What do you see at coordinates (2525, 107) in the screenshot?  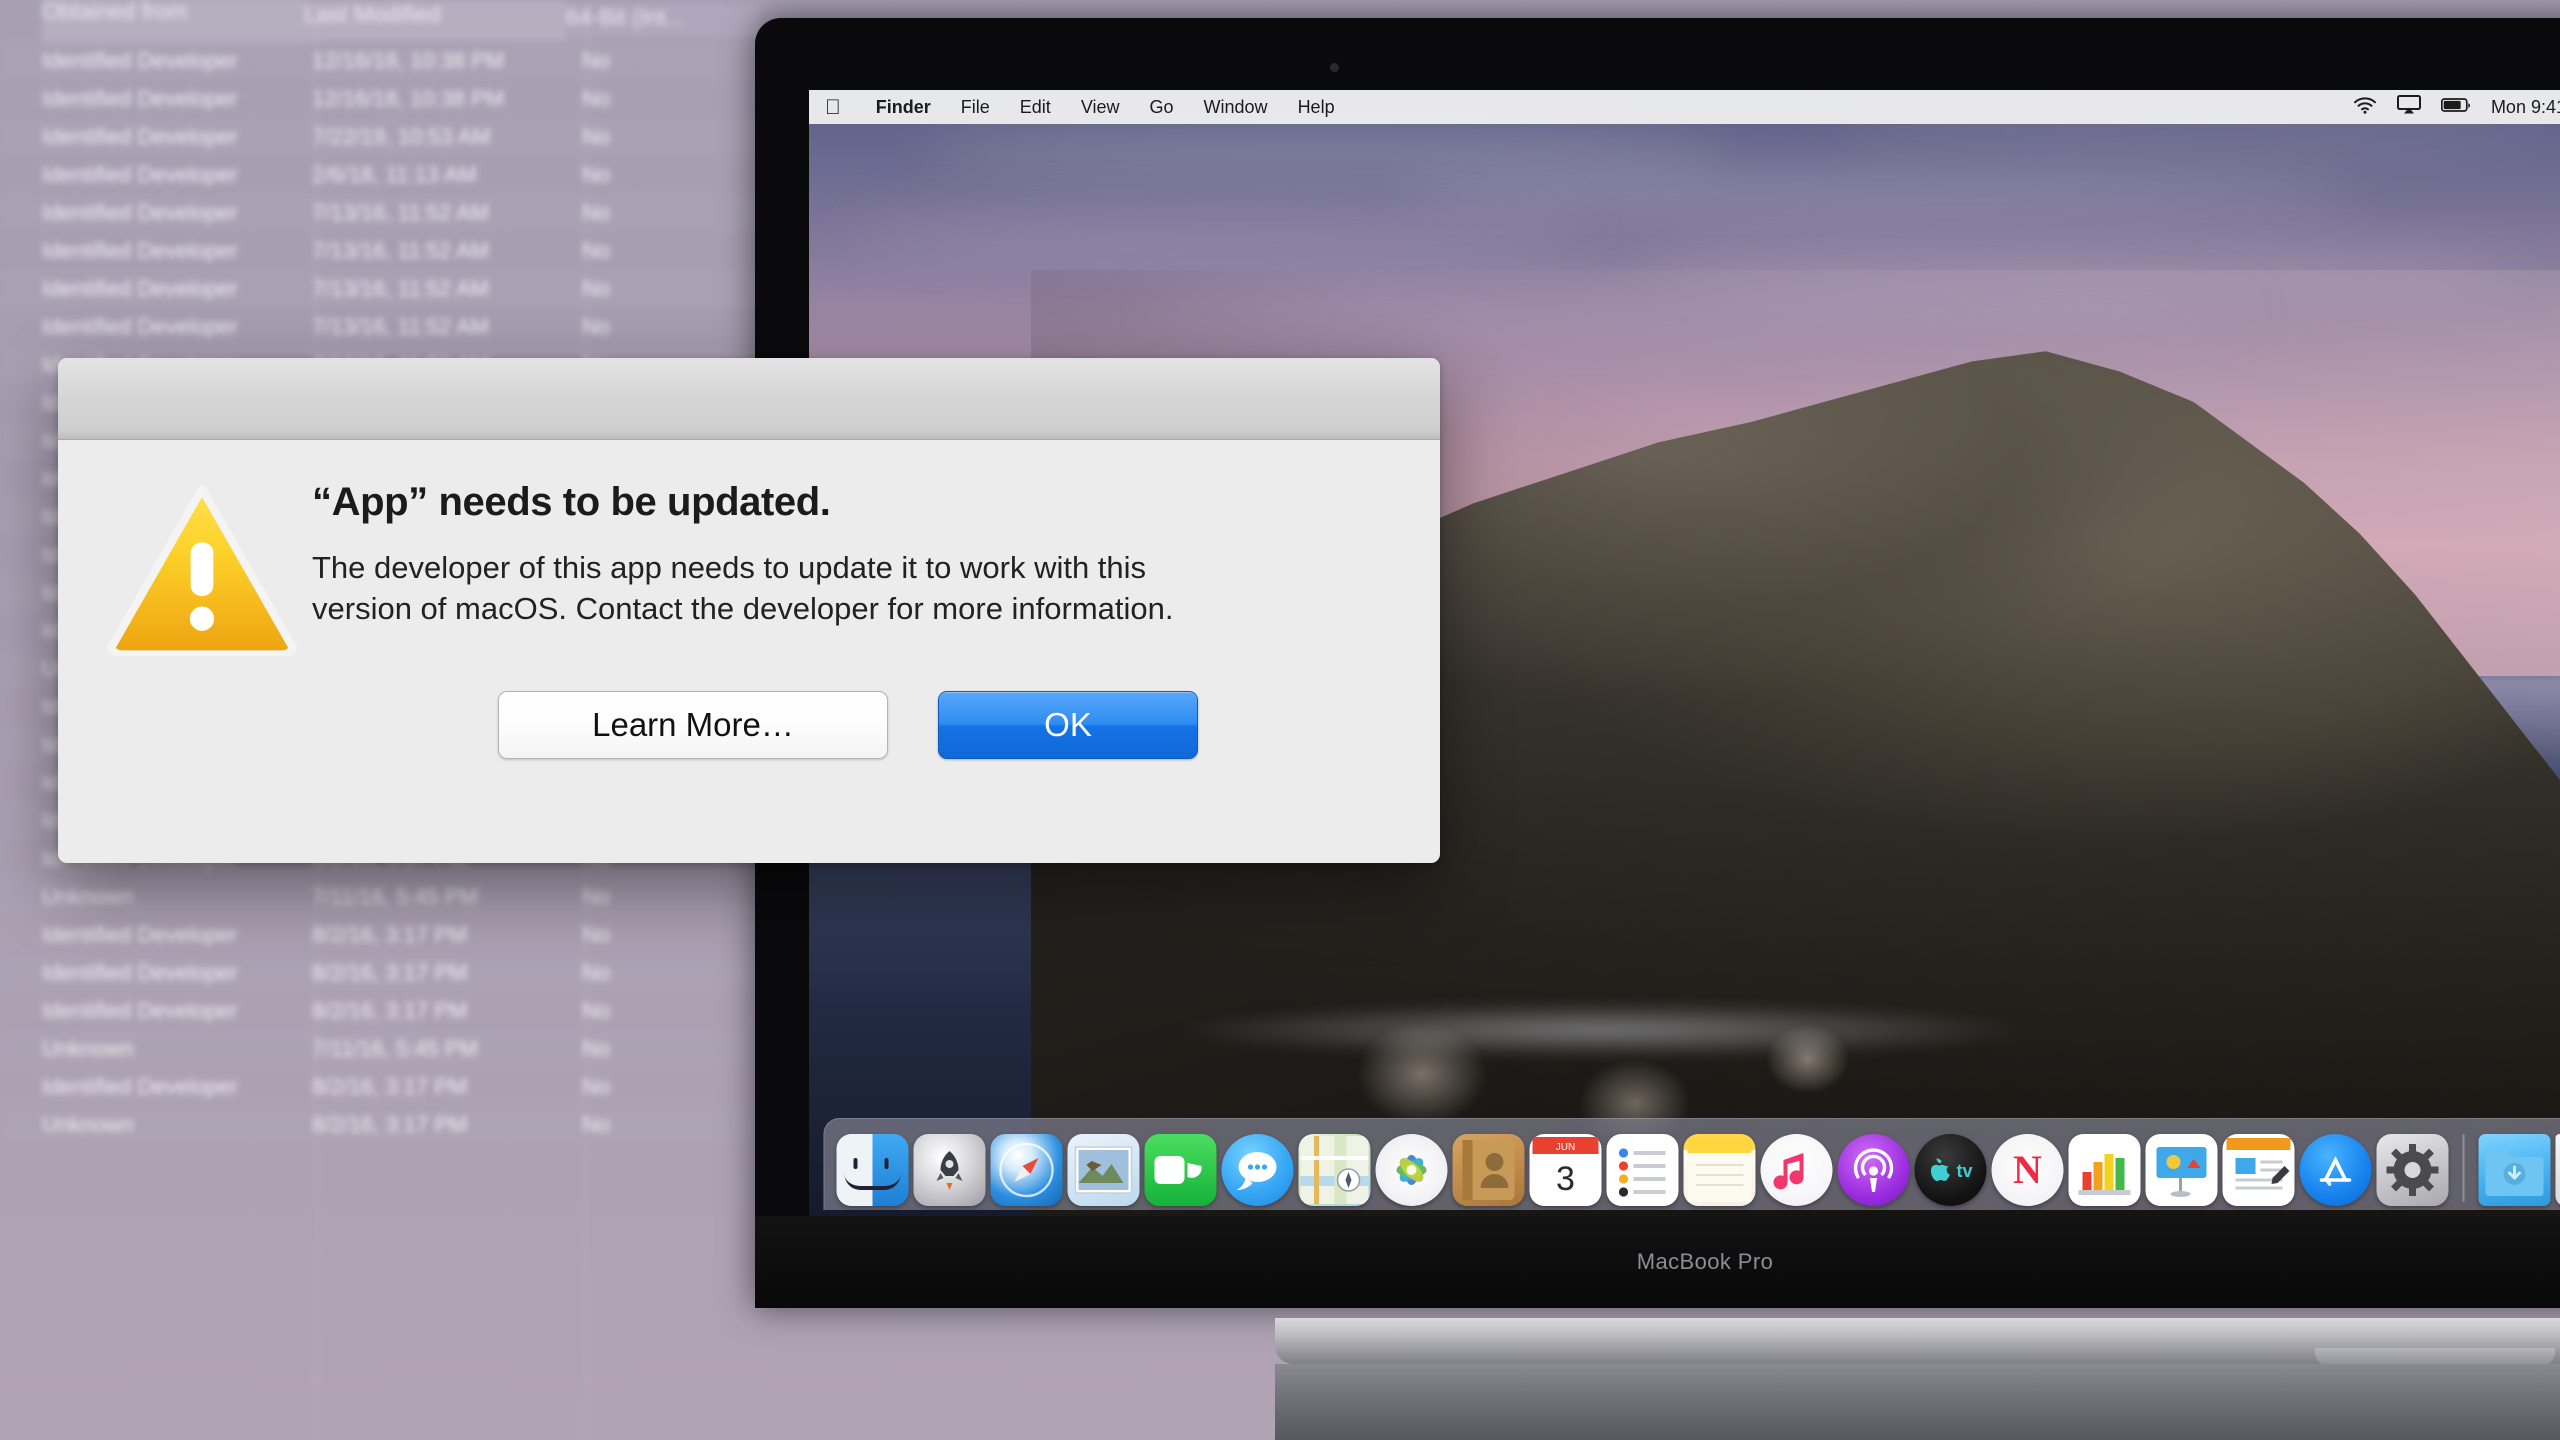 I see `menu-bar-clock: Mon 9:41 AM` at bounding box center [2525, 107].